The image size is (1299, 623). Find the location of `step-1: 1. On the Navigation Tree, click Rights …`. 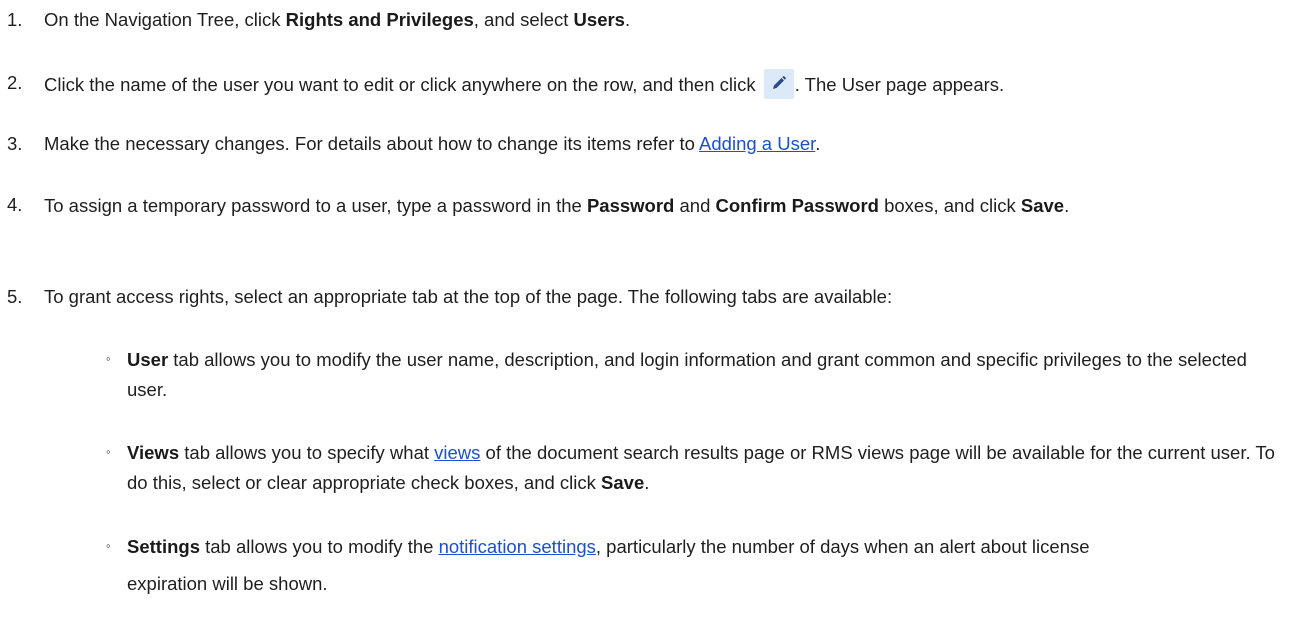

step-1: 1. On the Navigation Tree, click Rights … is located at coordinates (645, 20).